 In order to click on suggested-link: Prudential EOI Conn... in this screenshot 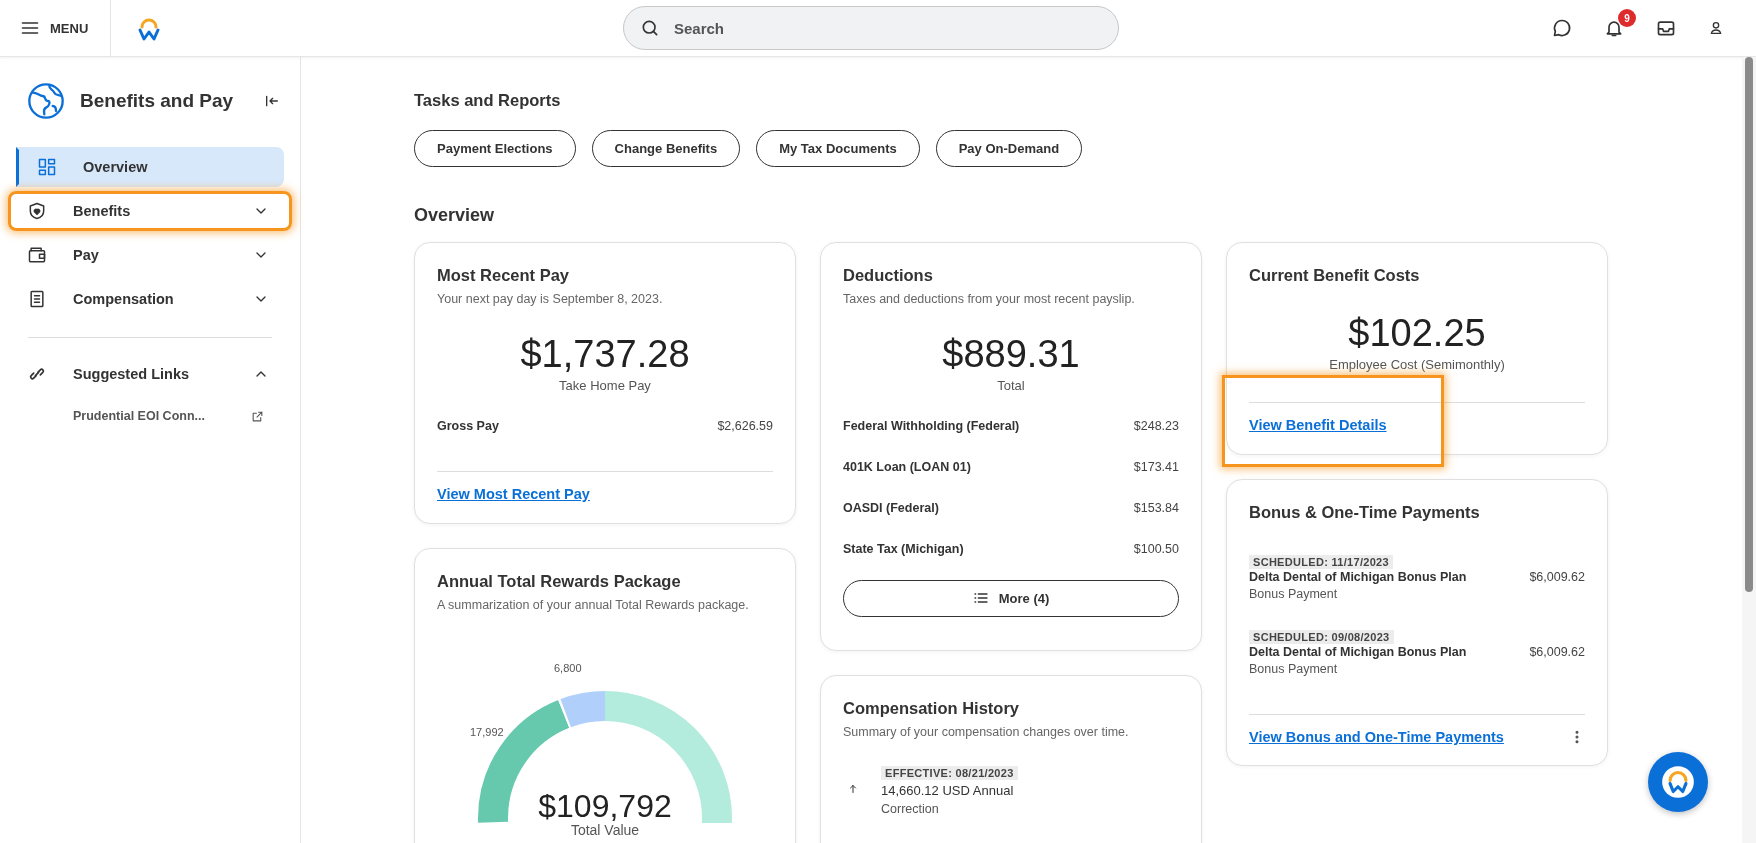, I will do `click(150, 416)`.